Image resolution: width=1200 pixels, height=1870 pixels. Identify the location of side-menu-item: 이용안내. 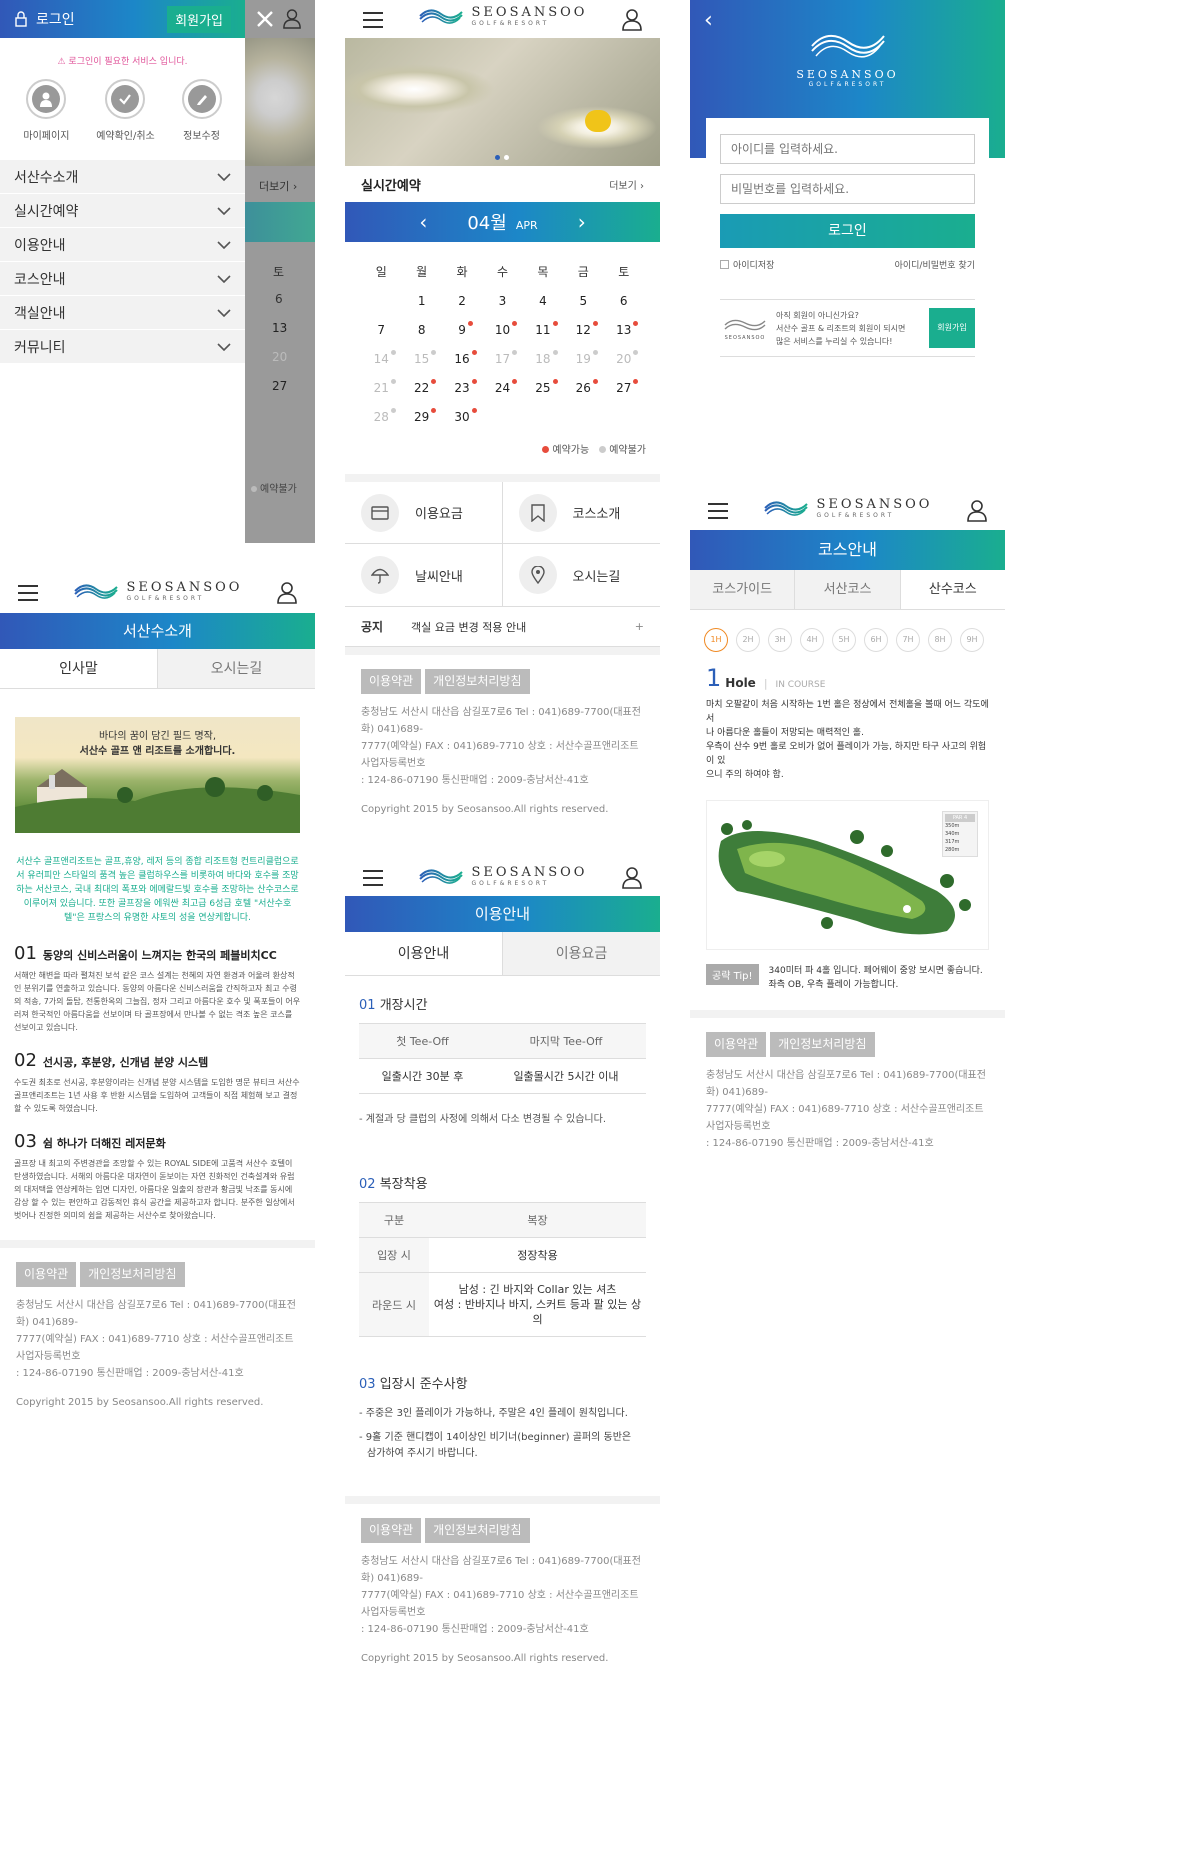
(122, 245).